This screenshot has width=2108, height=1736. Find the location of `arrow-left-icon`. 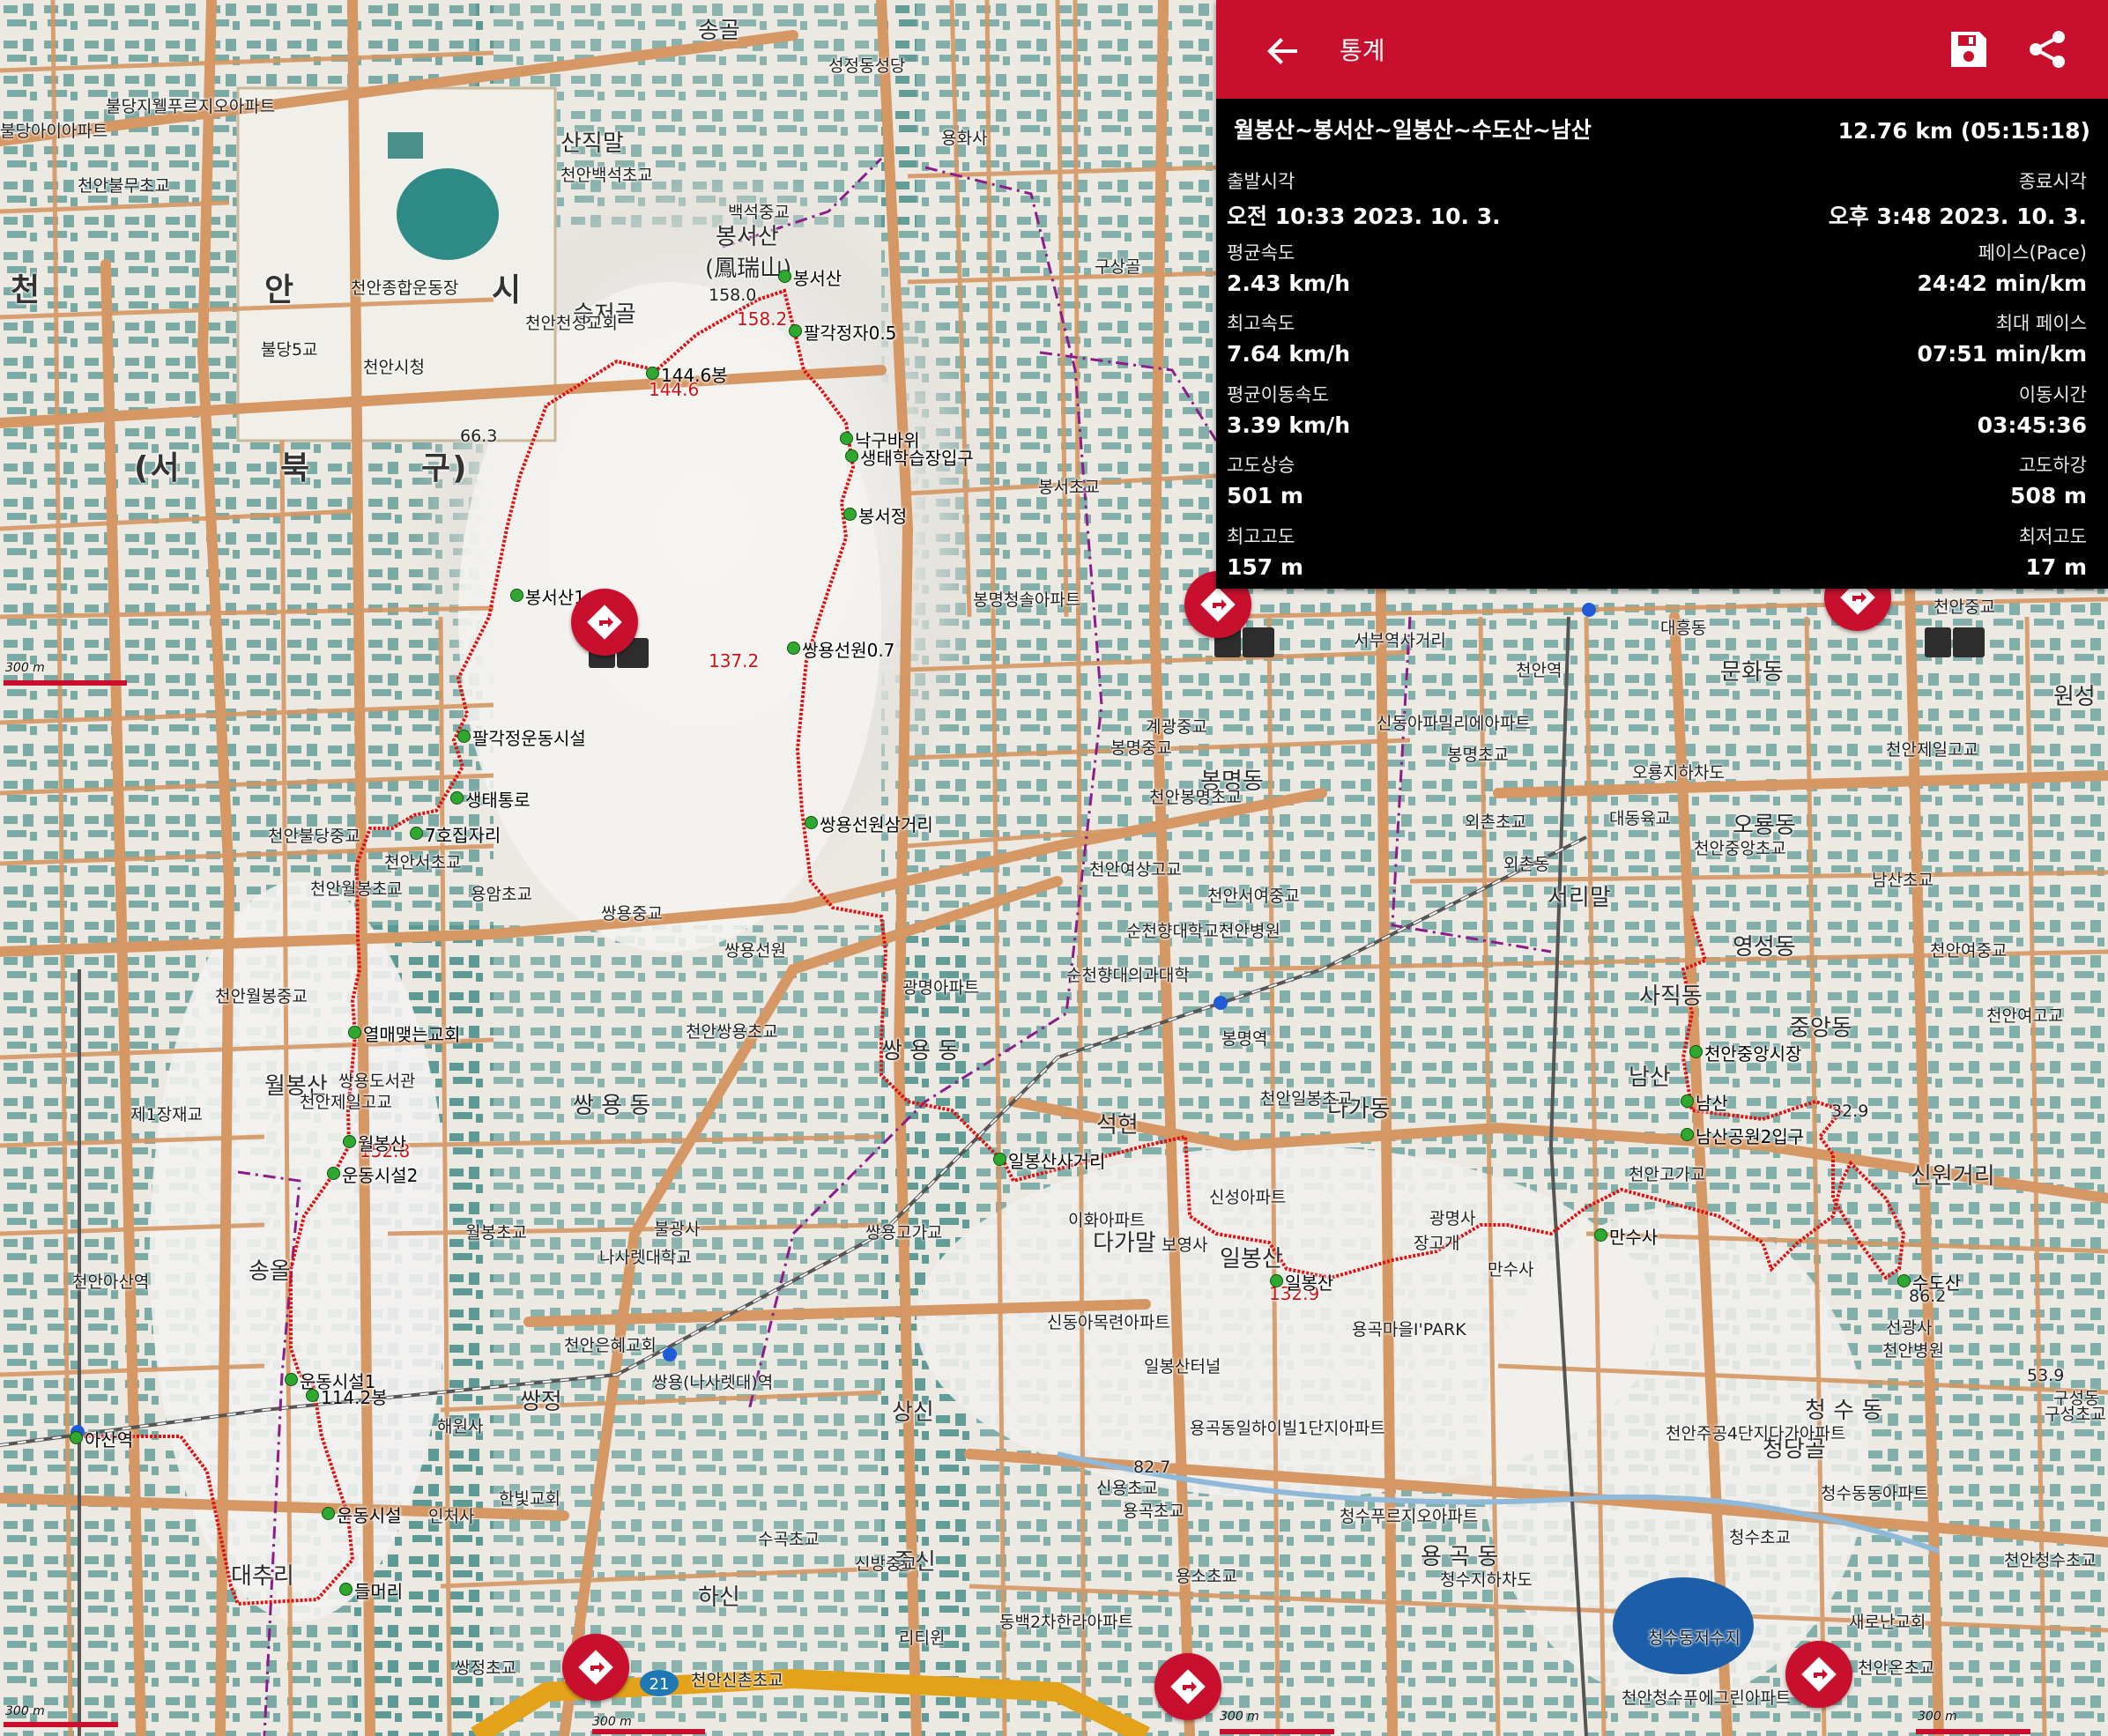

arrow-left-icon is located at coordinates (1282, 51).